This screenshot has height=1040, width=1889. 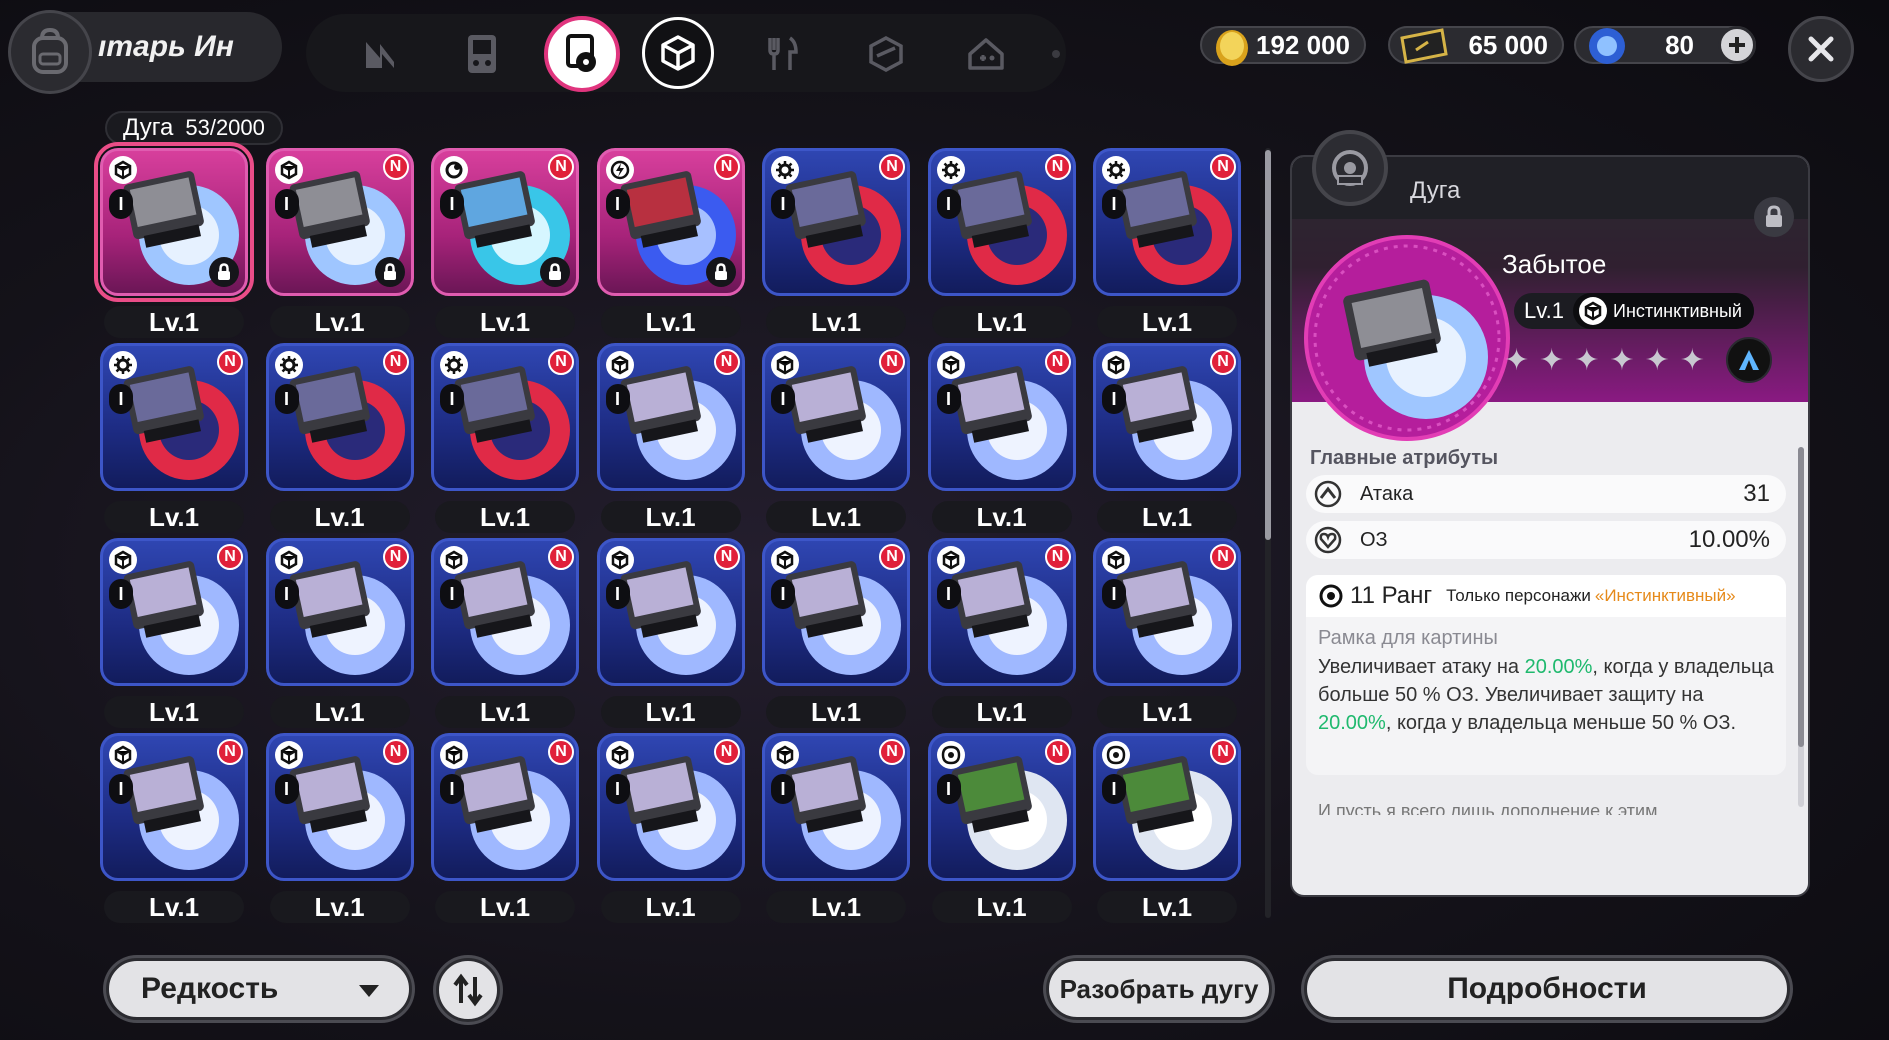 I want to click on inventory-tab-label: ıтарь Ин, so click(x=172, y=47).